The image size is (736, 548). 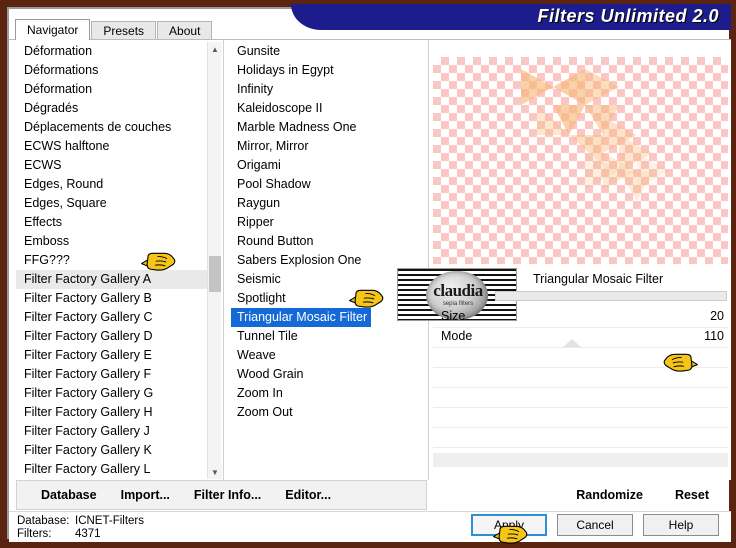 I want to click on dialog-buttons: Apply Cancel Help, so click(x=590, y=525).